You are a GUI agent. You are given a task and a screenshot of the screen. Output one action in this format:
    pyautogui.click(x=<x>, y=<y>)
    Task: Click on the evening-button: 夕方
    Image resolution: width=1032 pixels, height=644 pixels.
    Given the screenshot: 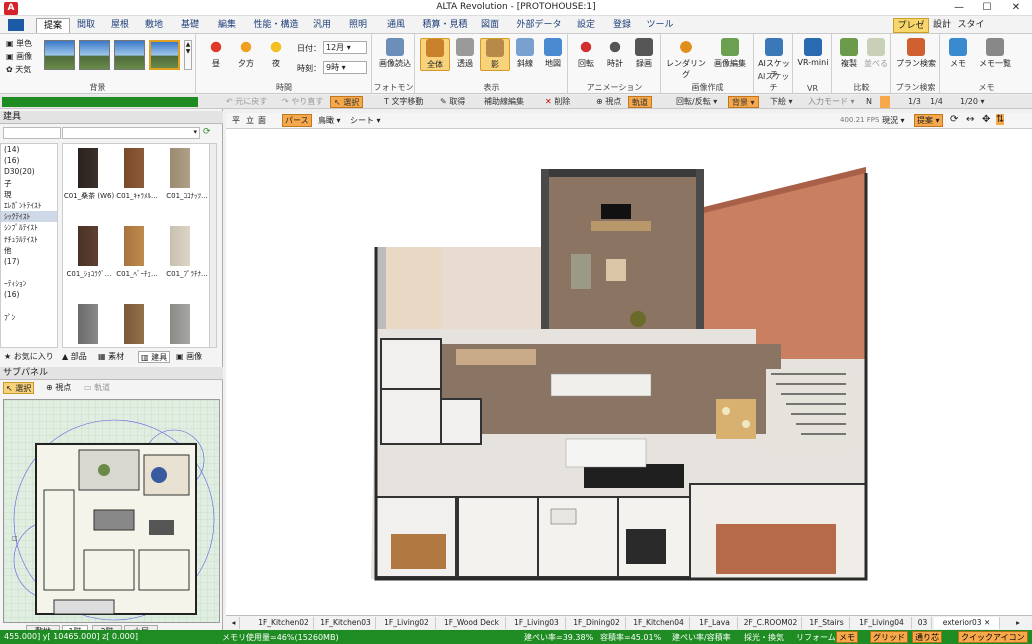 What is the action you would take?
    pyautogui.click(x=246, y=53)
    